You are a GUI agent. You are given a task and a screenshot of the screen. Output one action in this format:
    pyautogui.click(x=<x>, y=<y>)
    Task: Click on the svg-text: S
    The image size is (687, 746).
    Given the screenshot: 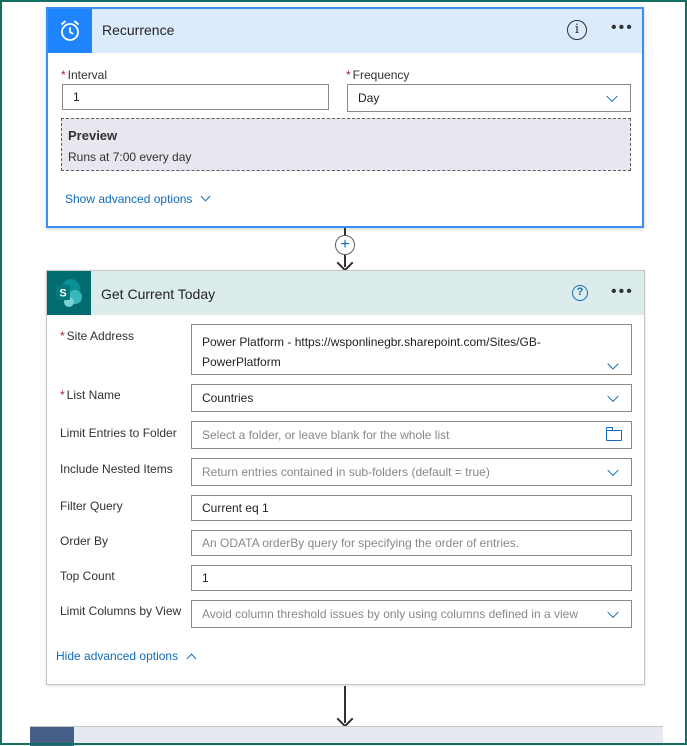 What is the action you would take?
    pyautogui.click(x=62, y=294)
    